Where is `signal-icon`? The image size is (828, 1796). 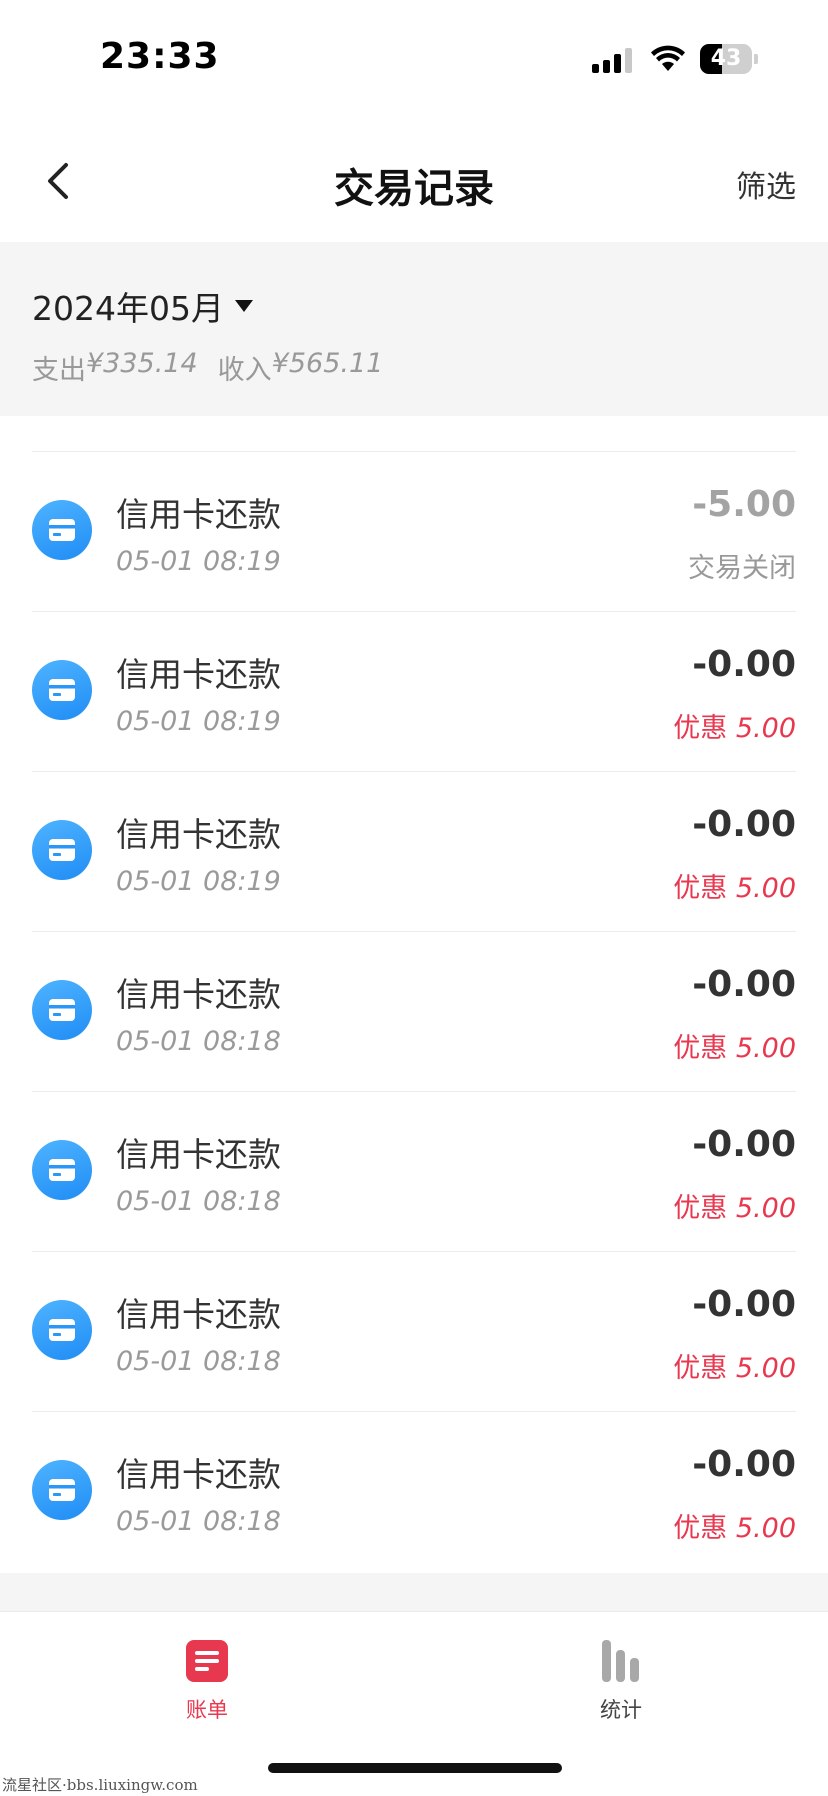 signal-icon is located at coordinates (612, 60).